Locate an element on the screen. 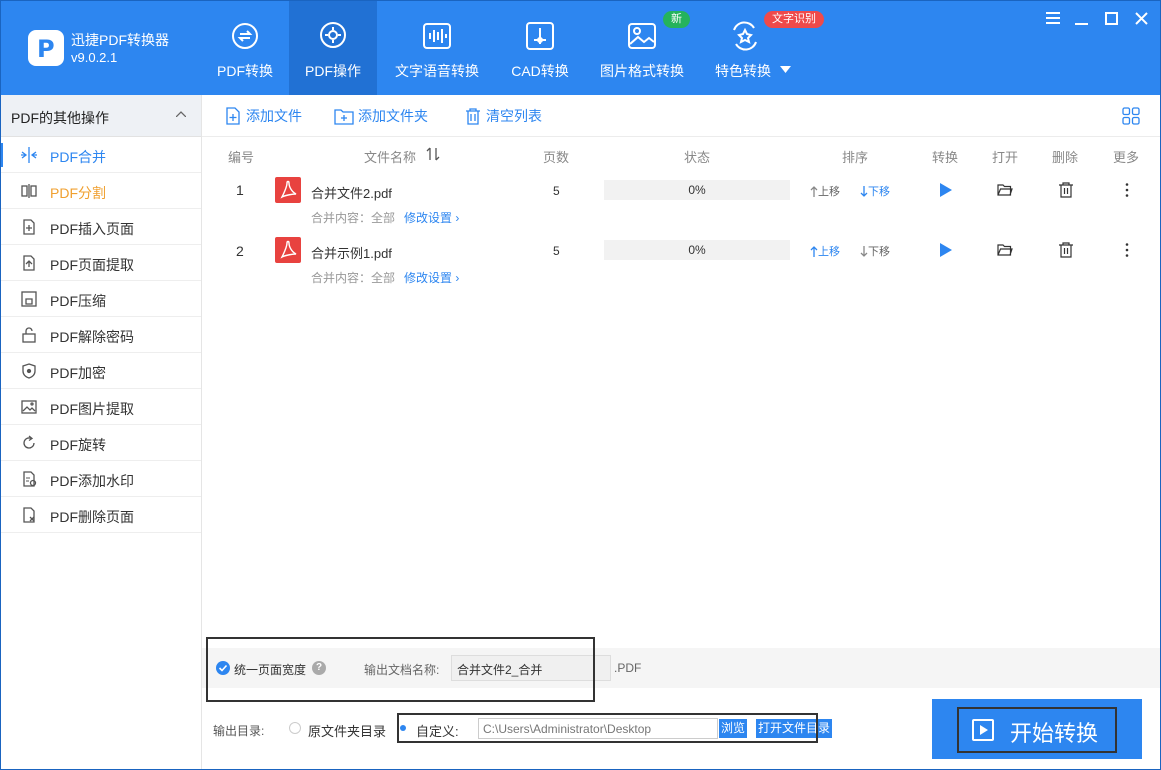 This screenshot has height=770, width=1161. sidebar-item-label: PDF加密 is located at coordinates (78, 373).